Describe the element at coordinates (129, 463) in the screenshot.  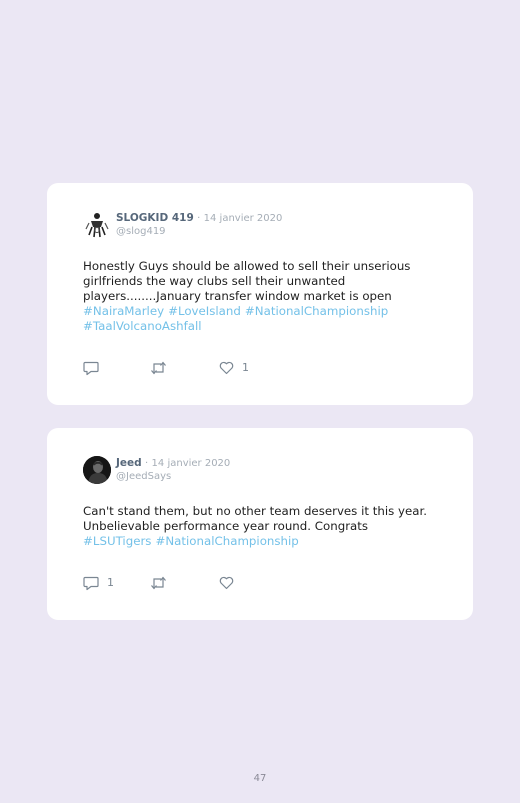
I see `author-name: Jeed` at that location.